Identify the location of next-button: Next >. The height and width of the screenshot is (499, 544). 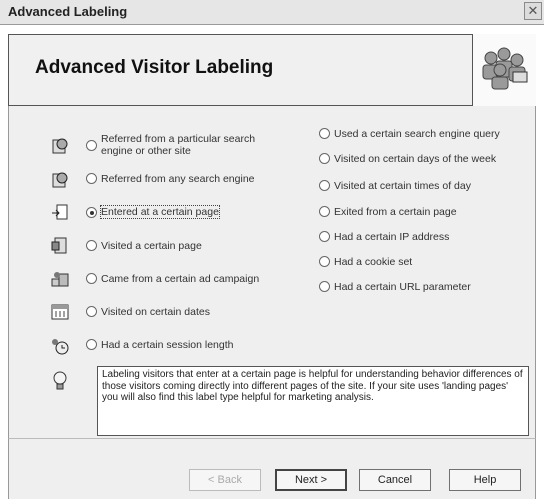
(311, 480).